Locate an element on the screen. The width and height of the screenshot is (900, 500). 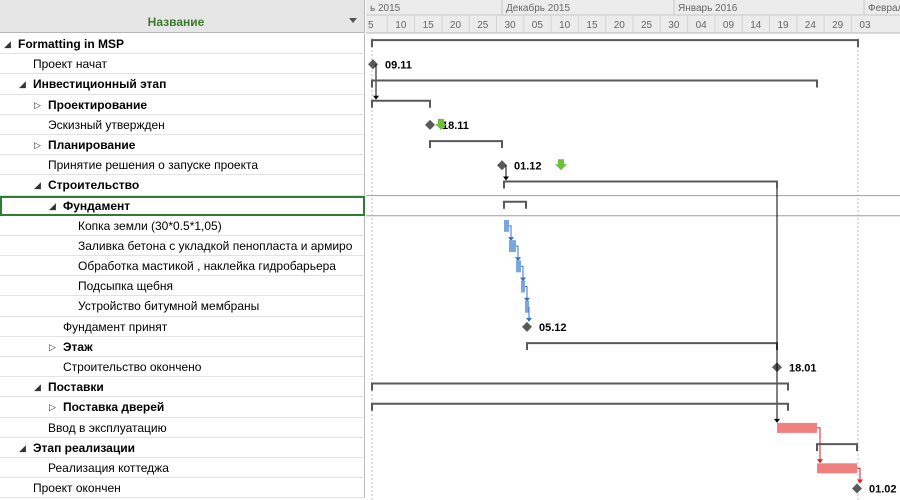
task-row: ◢ Поставки is located at coordinates (182, 387).